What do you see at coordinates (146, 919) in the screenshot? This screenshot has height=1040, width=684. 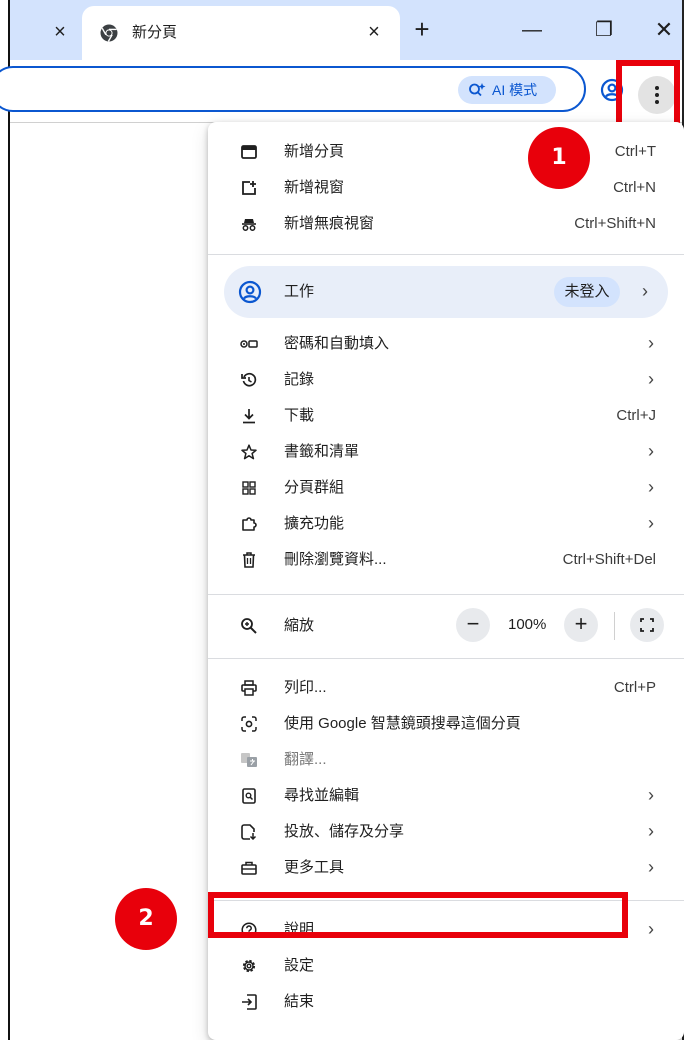 I see `step-badge-2: 2` at bounding box center [146, 919].